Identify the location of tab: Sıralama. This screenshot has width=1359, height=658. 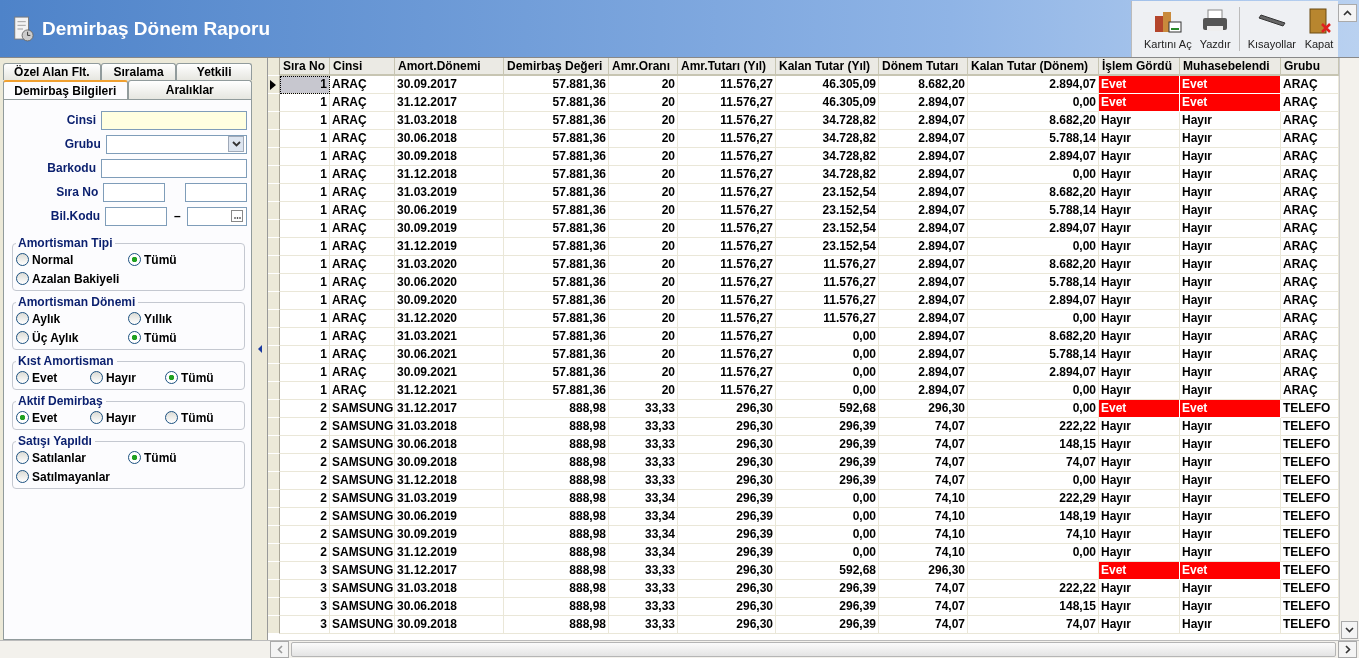
(138, 71).